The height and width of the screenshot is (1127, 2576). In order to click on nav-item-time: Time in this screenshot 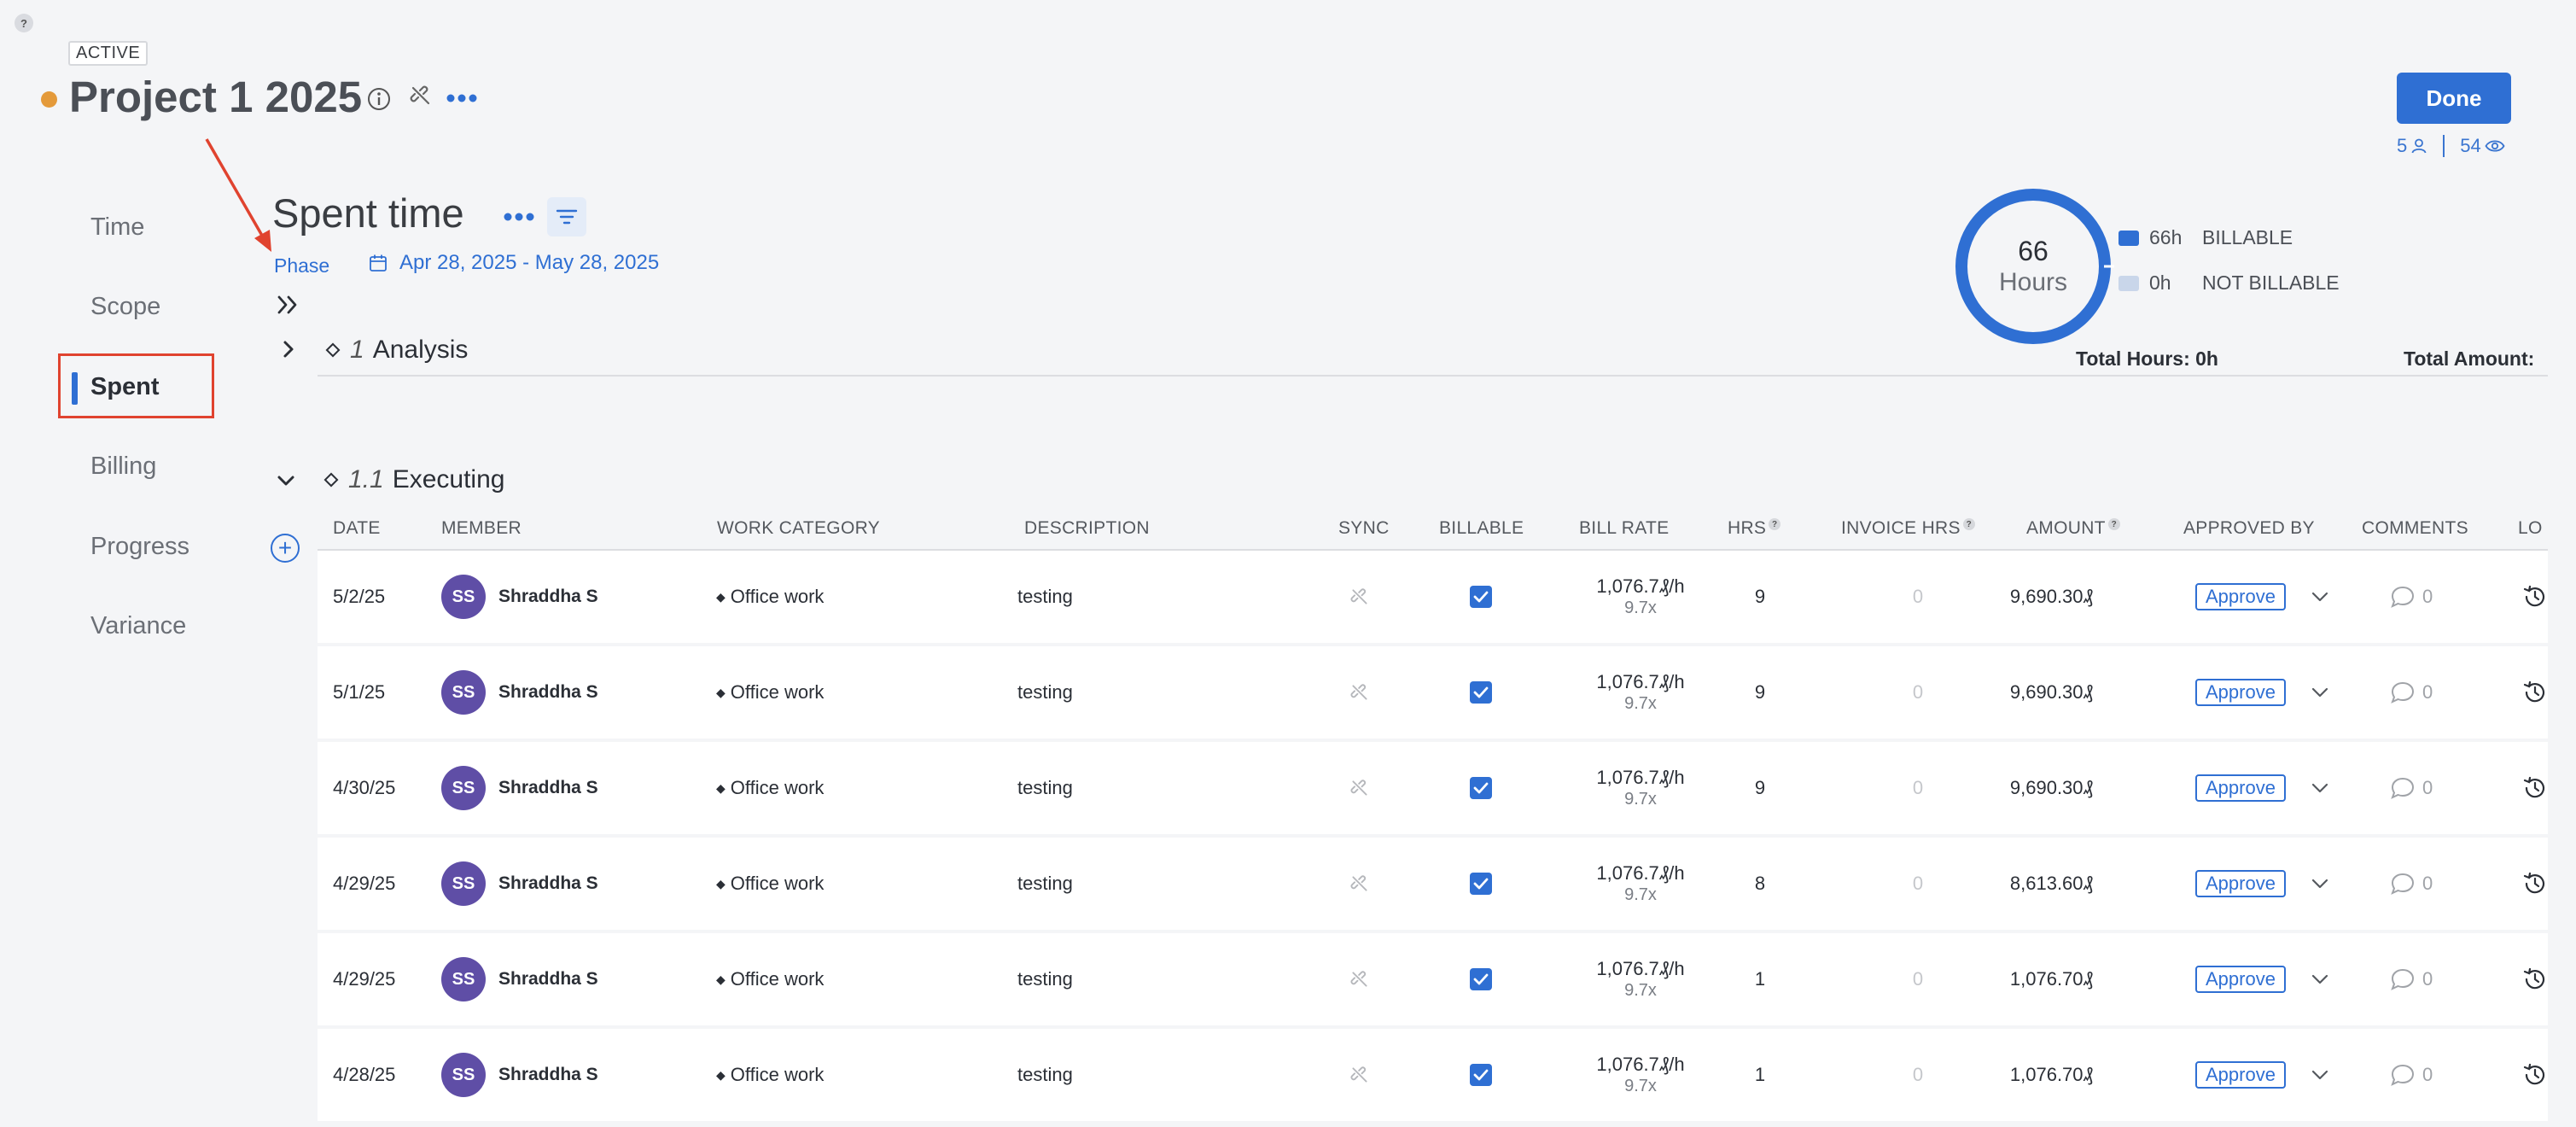, I will do `click(117, 227)`.